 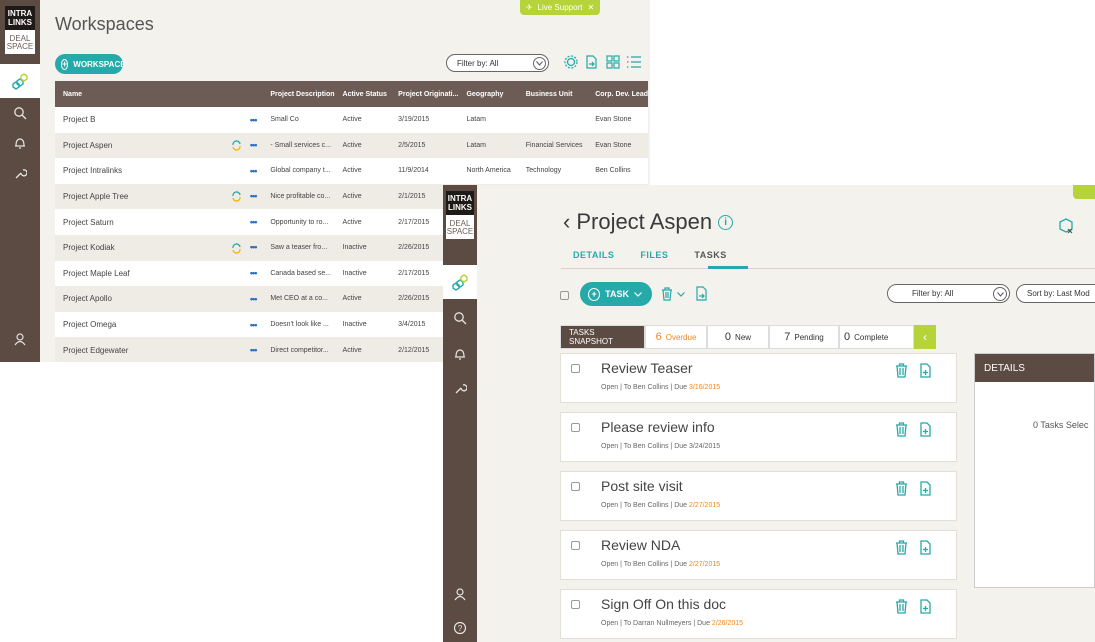 I want to click on snapshot-label: TASKS SNAPSHOT, so click(x=602, y=337).